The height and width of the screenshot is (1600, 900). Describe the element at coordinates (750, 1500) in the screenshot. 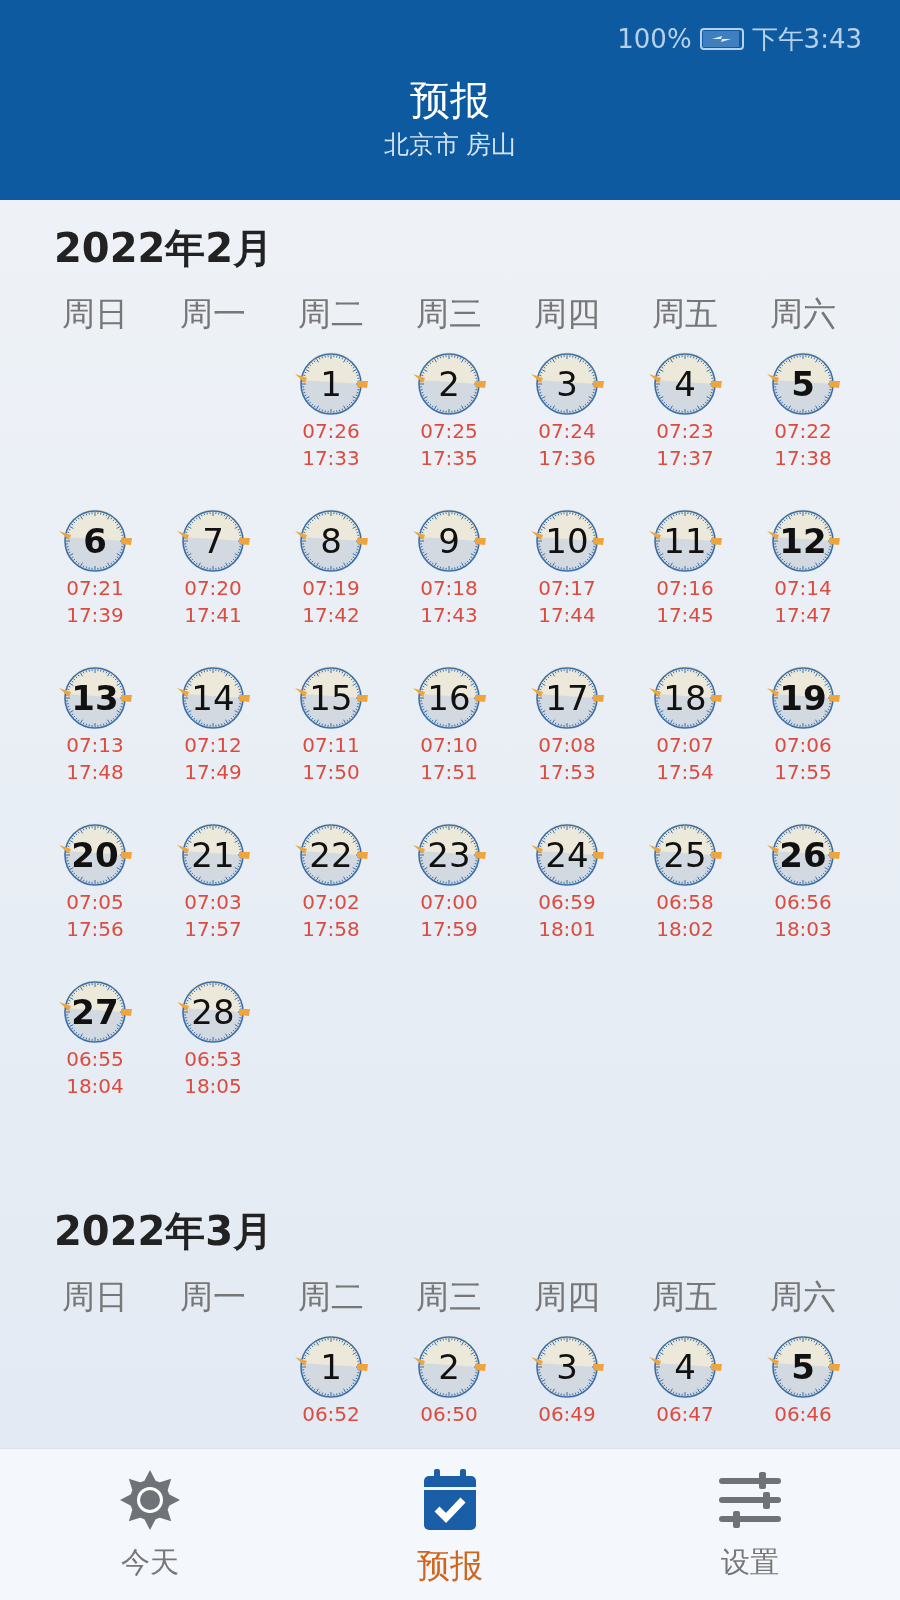

I see `sliders-icon` at that location.